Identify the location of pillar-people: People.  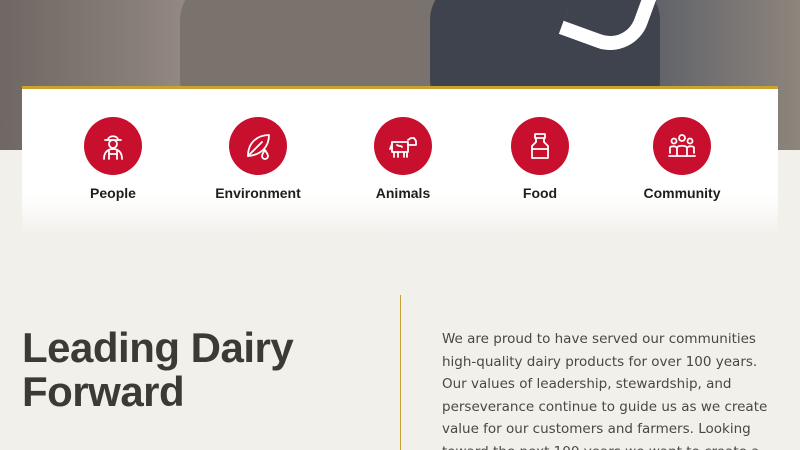
(113, 159).